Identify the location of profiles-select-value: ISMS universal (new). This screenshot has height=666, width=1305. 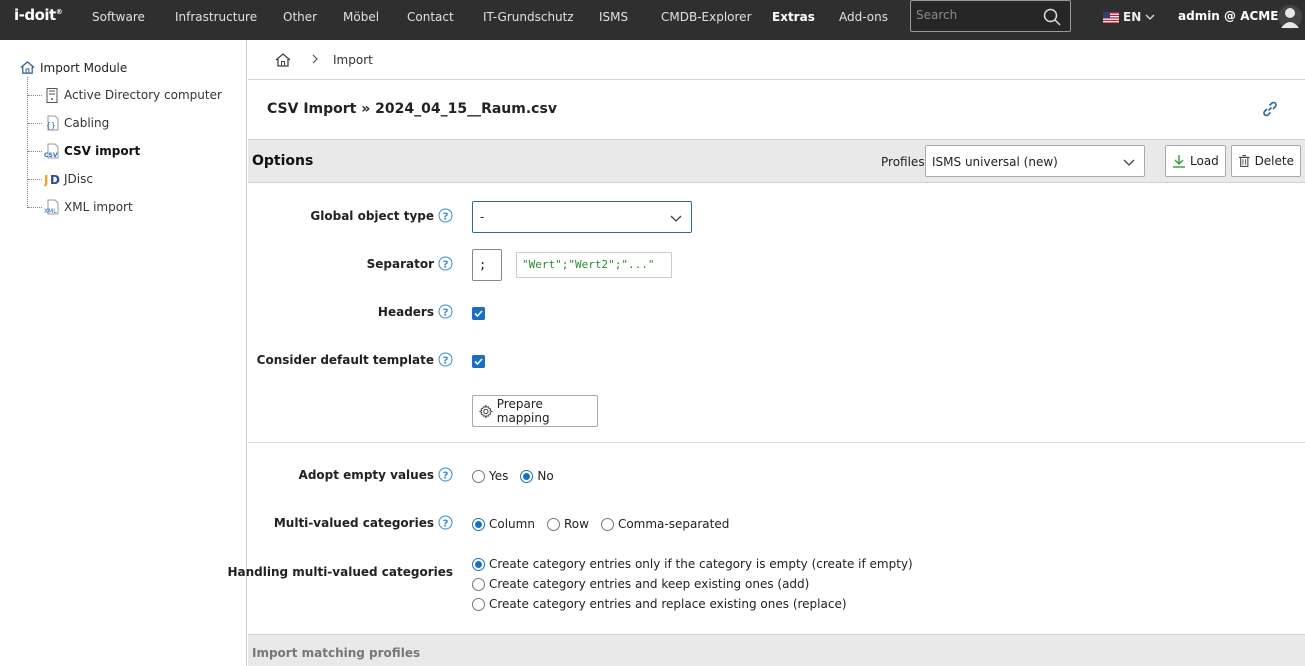
(995, 162).